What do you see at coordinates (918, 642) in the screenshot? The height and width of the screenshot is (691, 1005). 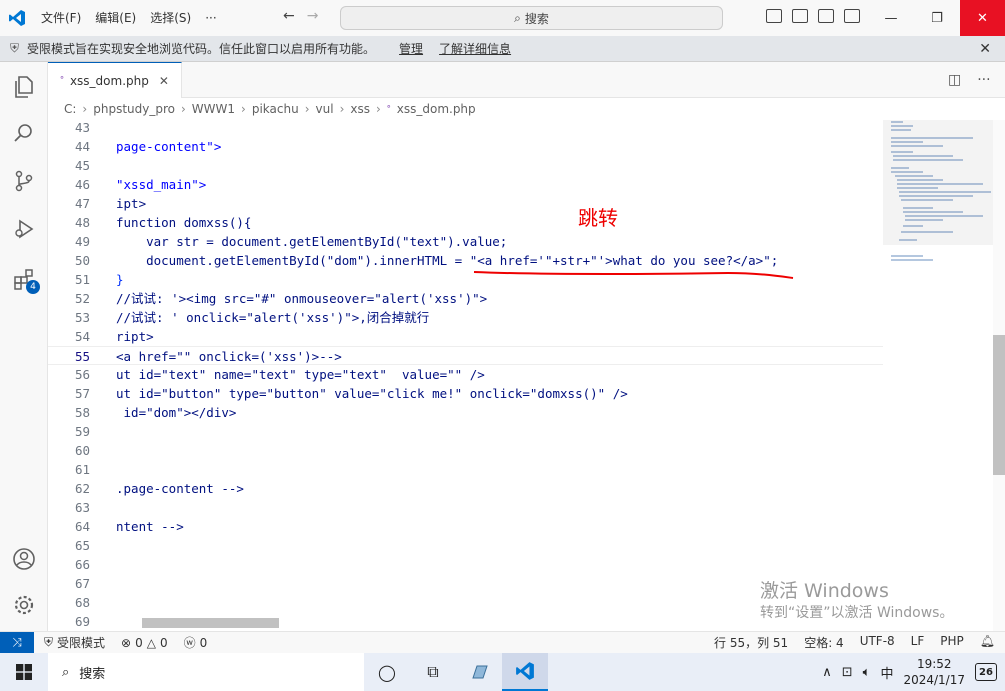 I see `end-of-line: LF` at bounding box center [918, 642].